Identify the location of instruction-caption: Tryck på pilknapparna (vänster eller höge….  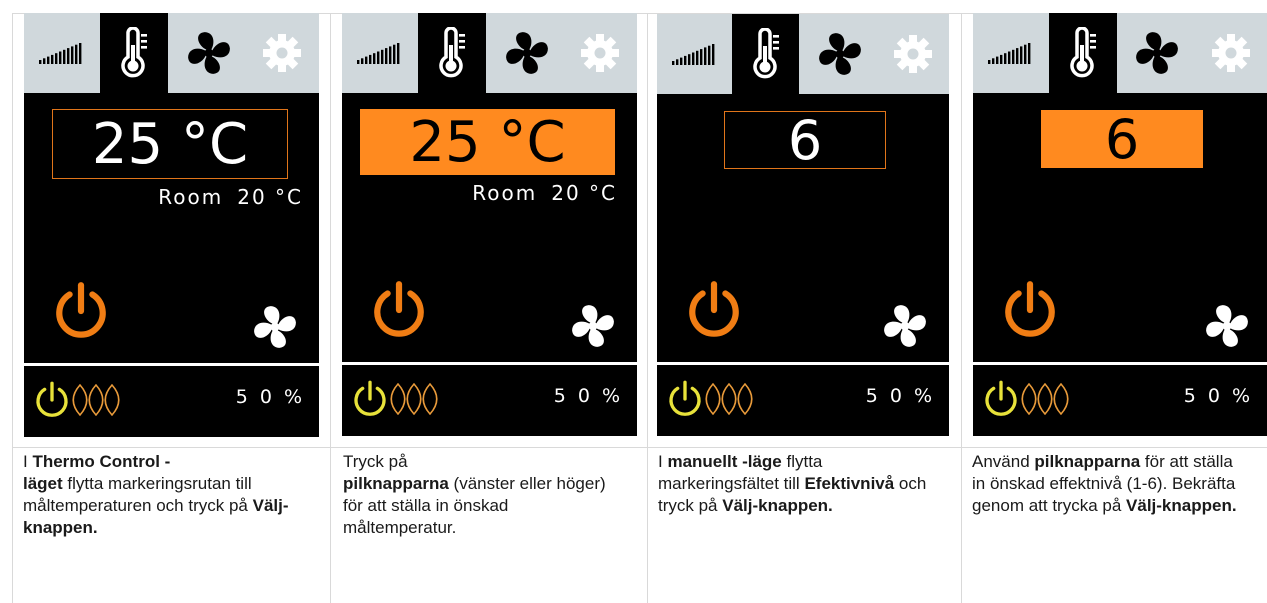
(480, 495).